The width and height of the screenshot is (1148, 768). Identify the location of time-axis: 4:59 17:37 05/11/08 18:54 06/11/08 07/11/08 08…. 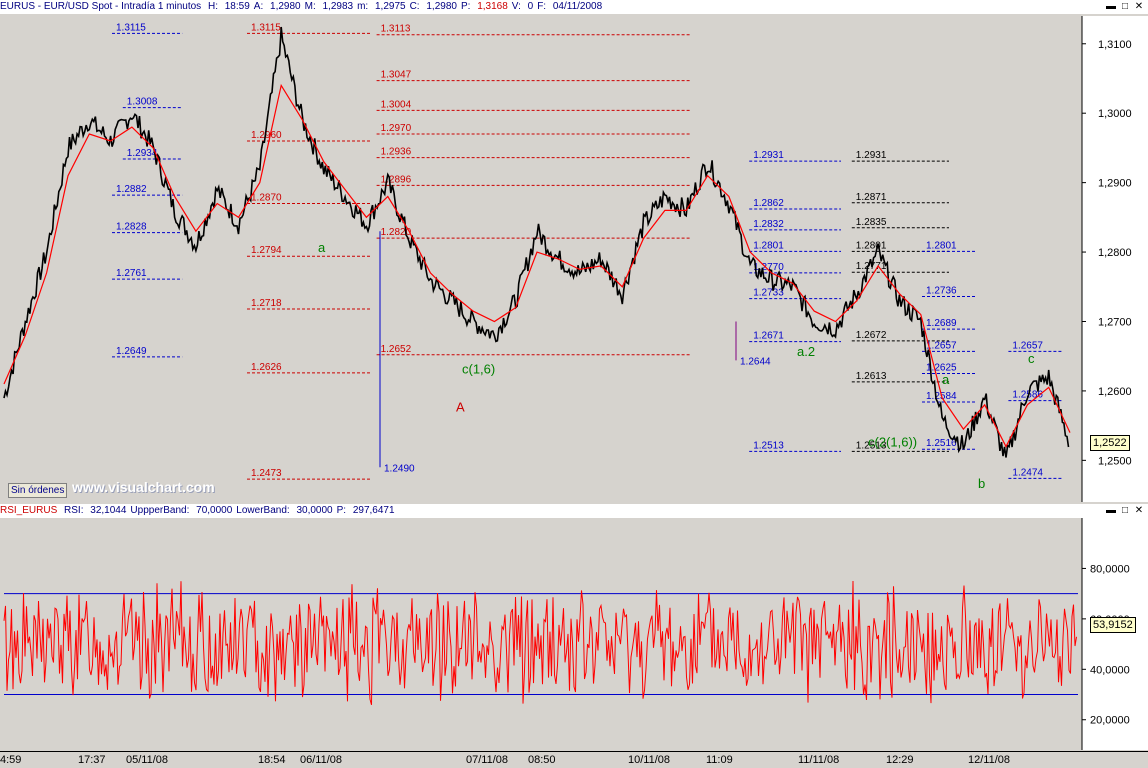
(574, 759).